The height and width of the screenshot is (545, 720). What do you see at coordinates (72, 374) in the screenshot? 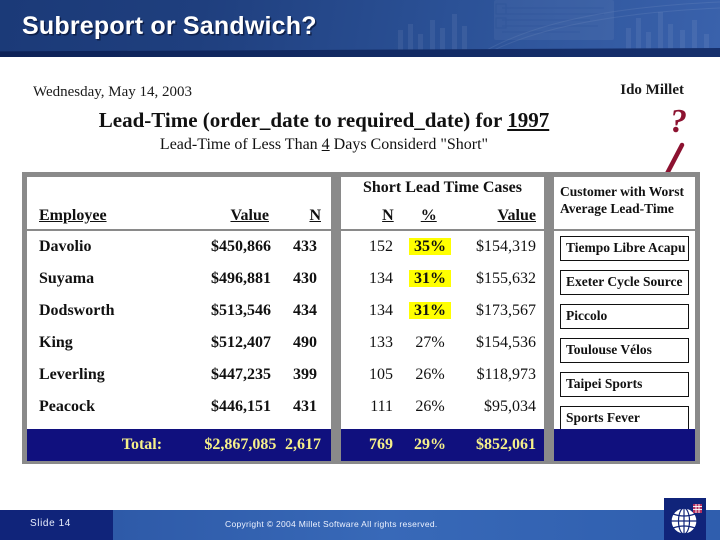
I see `cell-employee: Leverling` at bounding box center [72, 374].